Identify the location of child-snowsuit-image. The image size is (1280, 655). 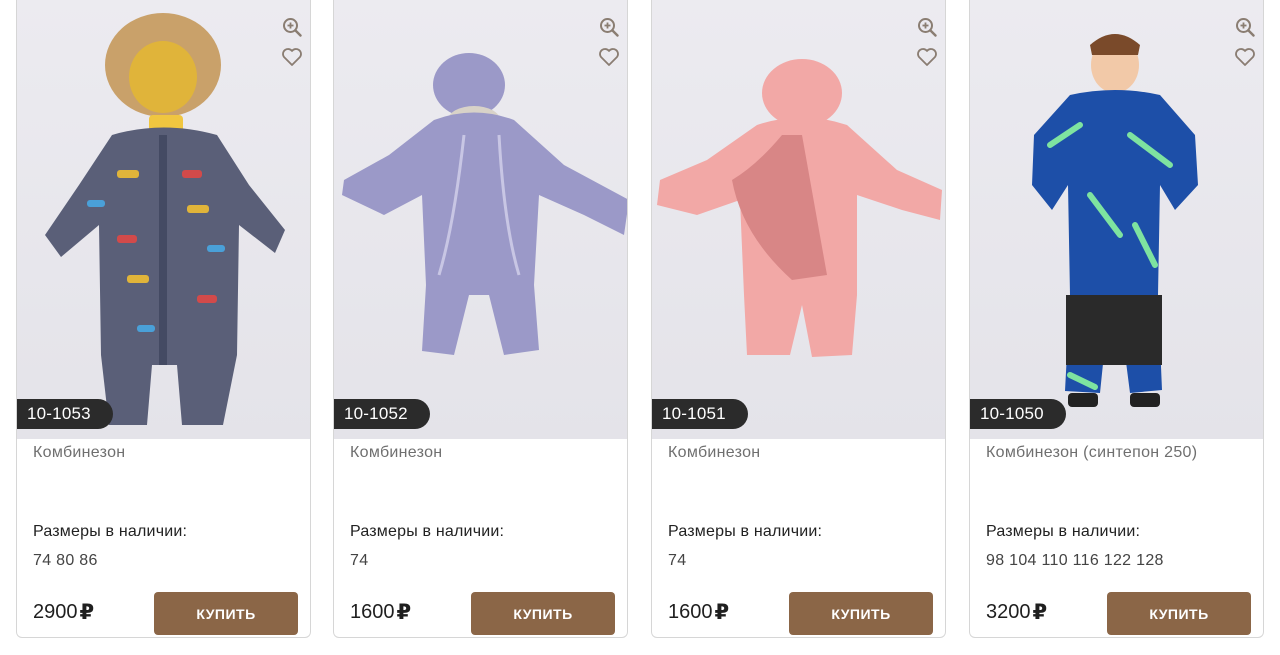
(1115, 220).